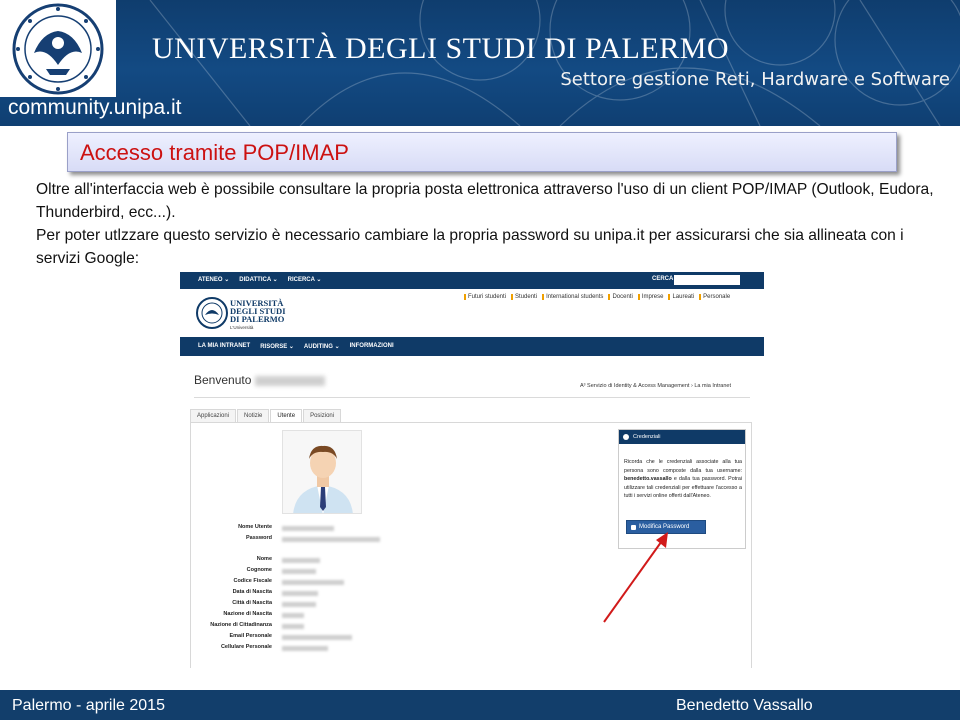  Describe the element at coordinates (224, 346) in the screenshot. I see `nav-la-mia-intranet: LA MIA INTRANET` at that location.